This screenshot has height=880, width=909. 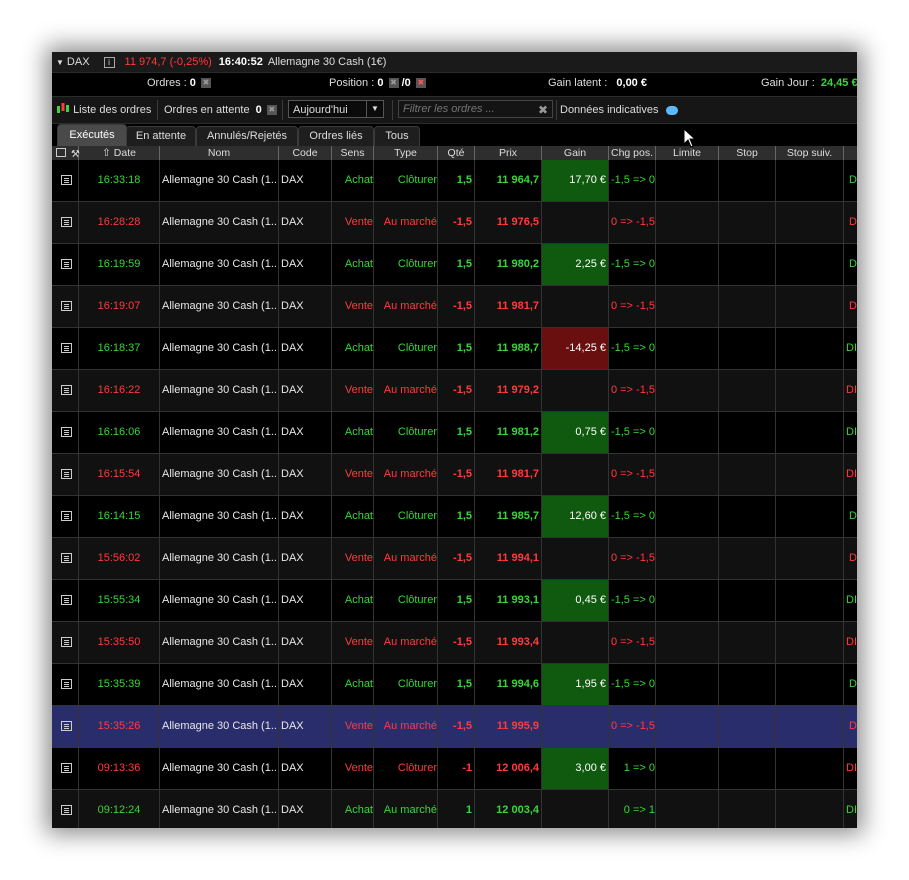 What do you see at coordinates (219, 153) in the screenshot?
I see `column-nom: Nom` at bounding box center [219, 153].